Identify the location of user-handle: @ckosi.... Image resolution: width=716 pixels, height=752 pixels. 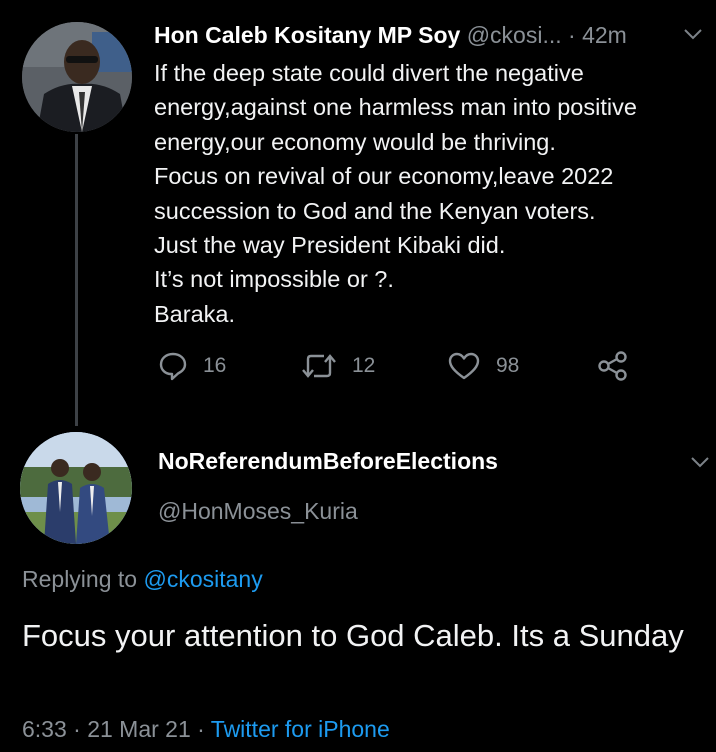
(514, 35).